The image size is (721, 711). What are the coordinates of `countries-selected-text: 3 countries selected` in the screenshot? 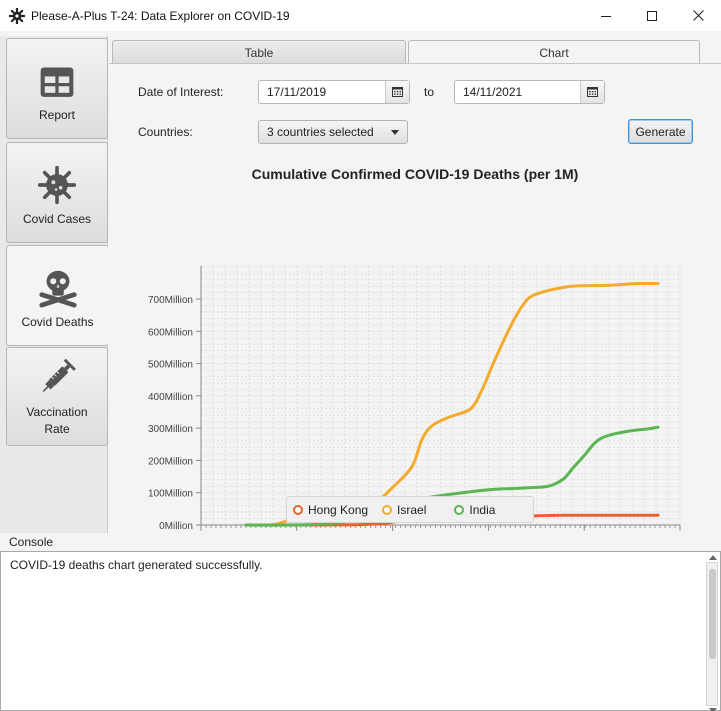 It's located at (320, 132).